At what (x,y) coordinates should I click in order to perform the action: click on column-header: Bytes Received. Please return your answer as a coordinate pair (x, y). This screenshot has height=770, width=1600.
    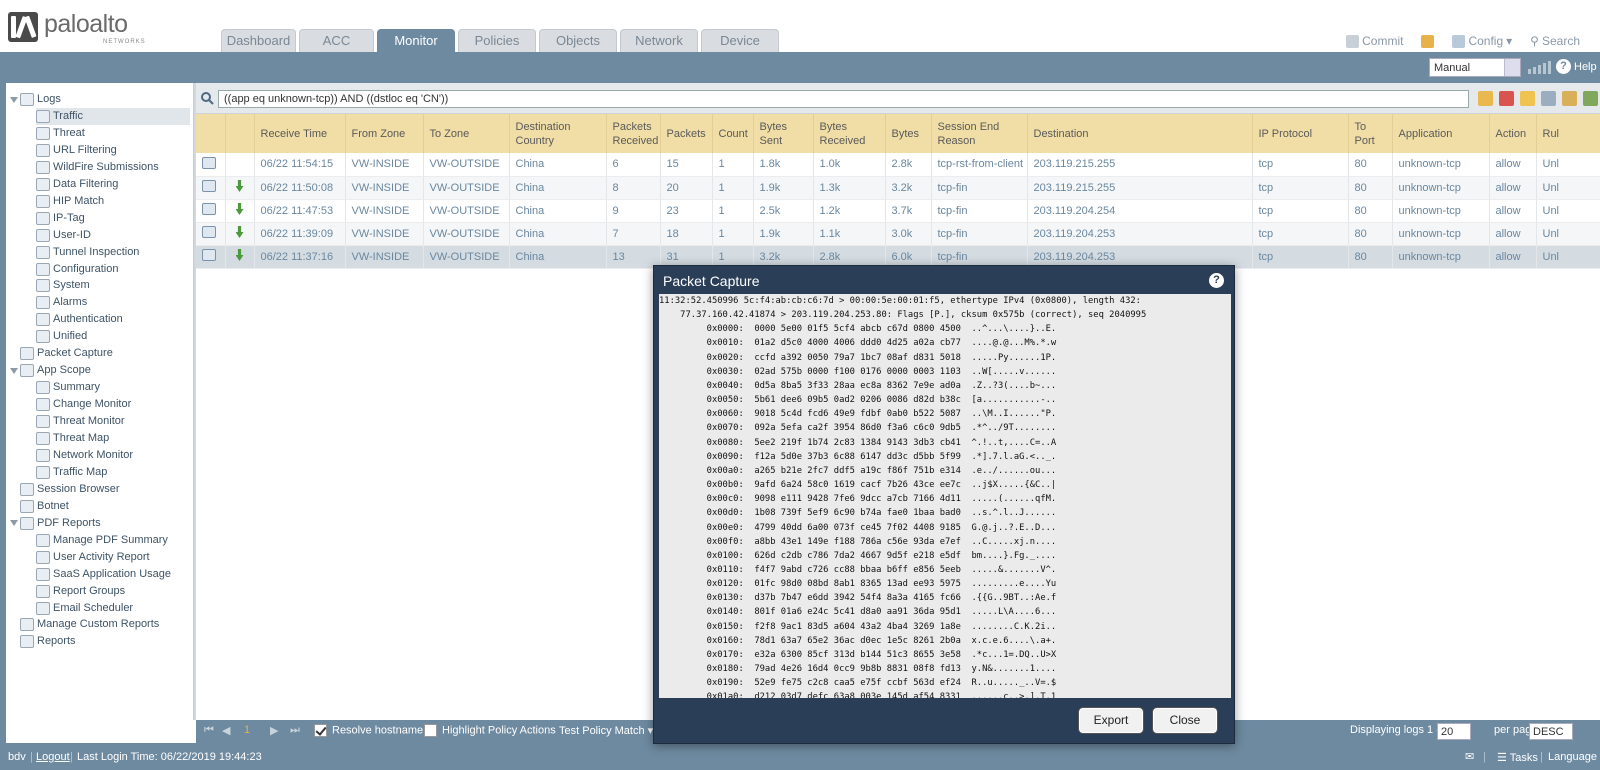
    Looking at the image, I should click on (849, 133).